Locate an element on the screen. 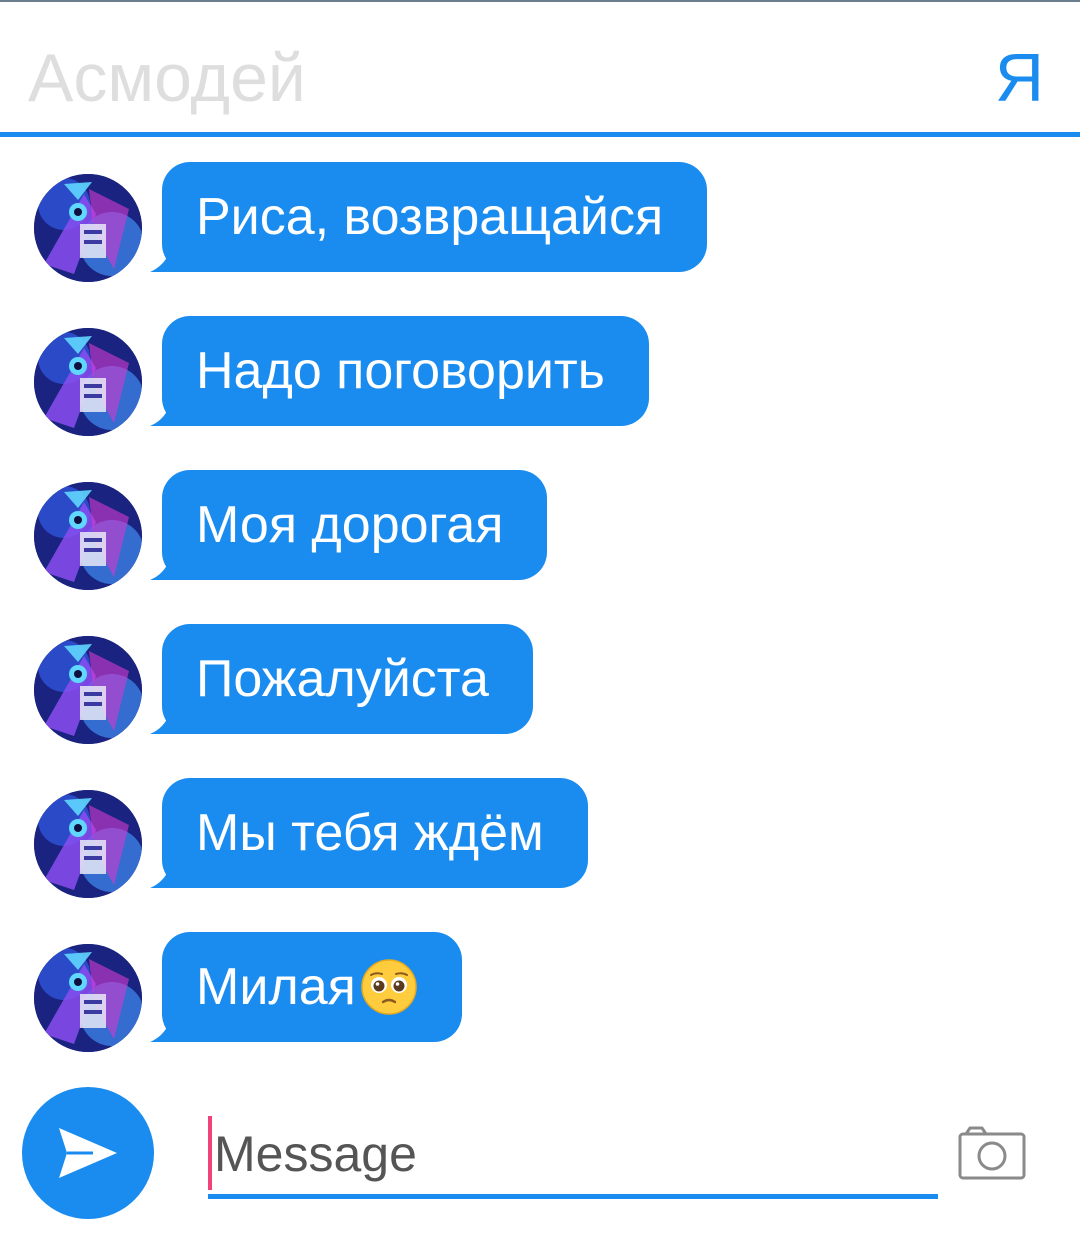 This screenshot has height=1236, width=1080. message-row: Моя дорогая is located at coordinates (540, 545).